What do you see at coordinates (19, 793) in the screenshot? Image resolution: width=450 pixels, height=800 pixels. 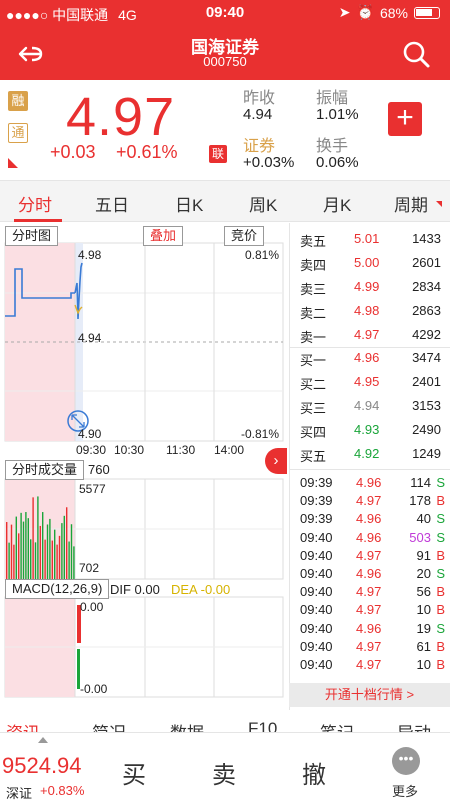 I see `index-name: 深证` at bounding box center [19, 793].